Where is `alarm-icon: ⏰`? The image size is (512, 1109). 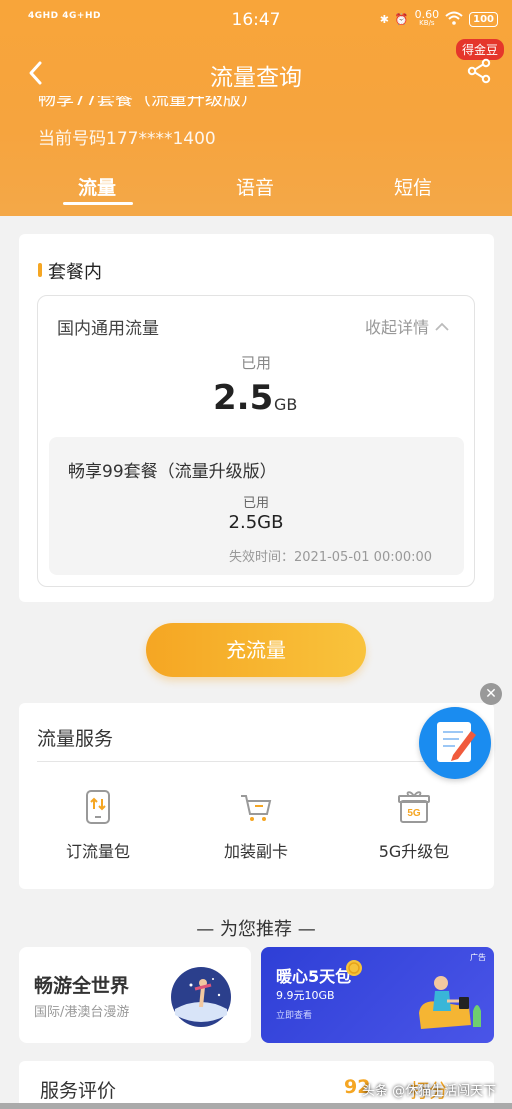
alarm-icon: ⏰ is located at coordinates (401, 19).